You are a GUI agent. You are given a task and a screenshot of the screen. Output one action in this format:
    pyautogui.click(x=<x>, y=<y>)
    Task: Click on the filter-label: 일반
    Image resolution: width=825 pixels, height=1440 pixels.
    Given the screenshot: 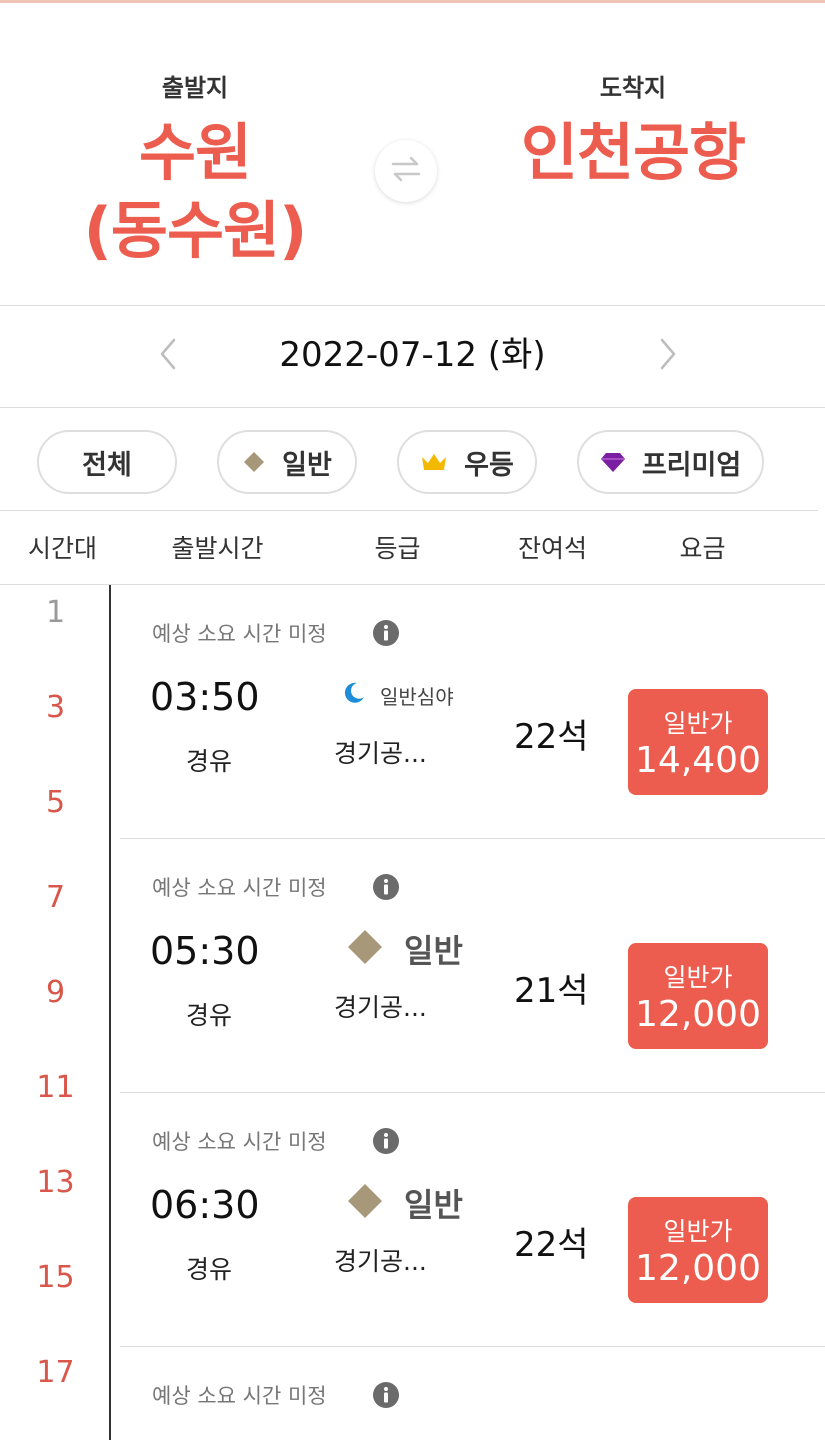 What is the action you would take?
    pyautogui.click(x=307, y=465)
    